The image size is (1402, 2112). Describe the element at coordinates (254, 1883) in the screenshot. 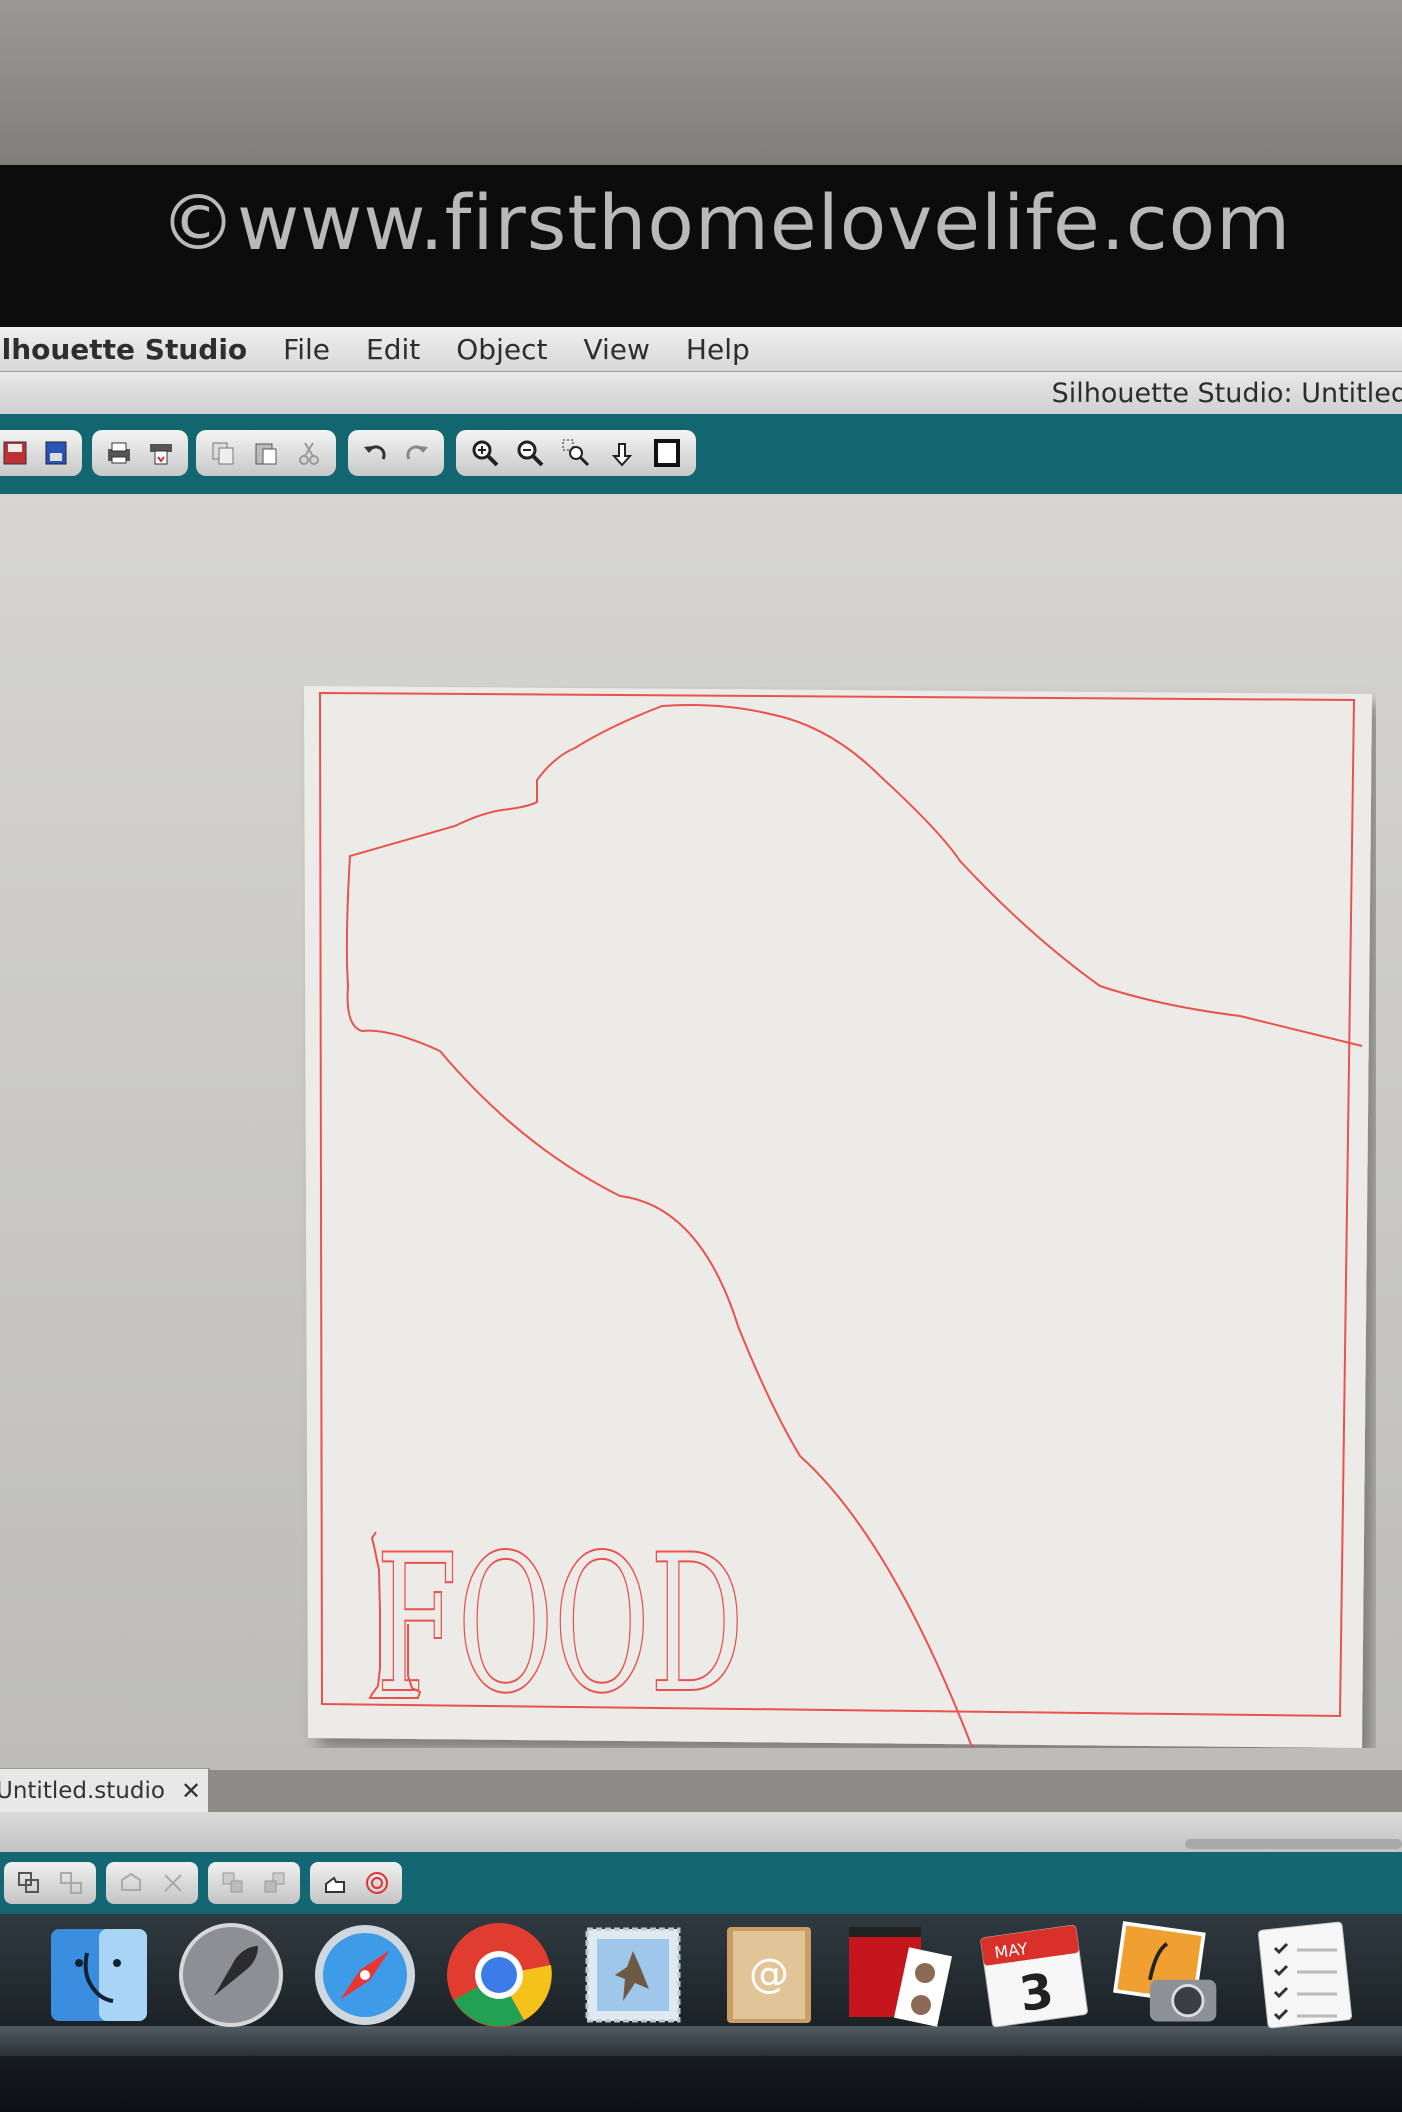

I see `arrange-tool-group` at that location.